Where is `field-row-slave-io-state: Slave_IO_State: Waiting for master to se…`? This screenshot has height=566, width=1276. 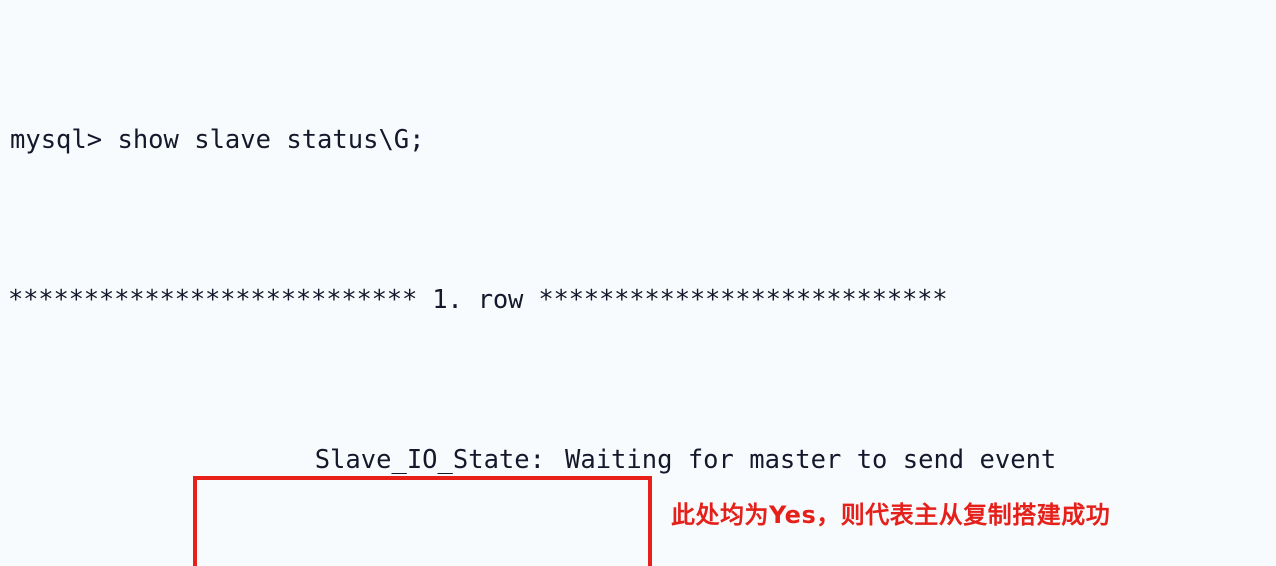
field-row-slave-io-state: Slave_IO_State: Waiting for master to se… is located at coordinates (638, 460).